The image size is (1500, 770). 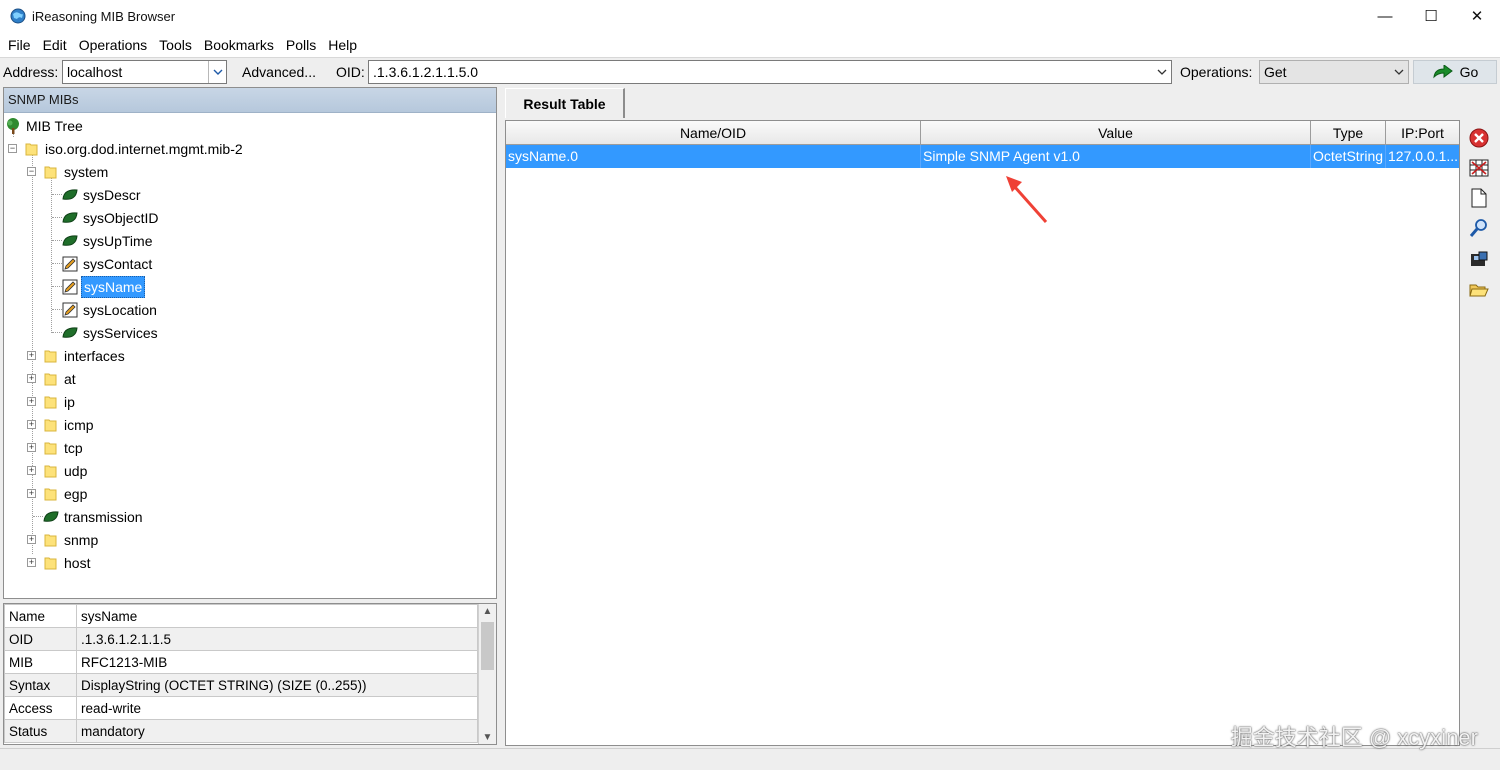 I want to click on tree-label: udp, so click(x=75, y=471).